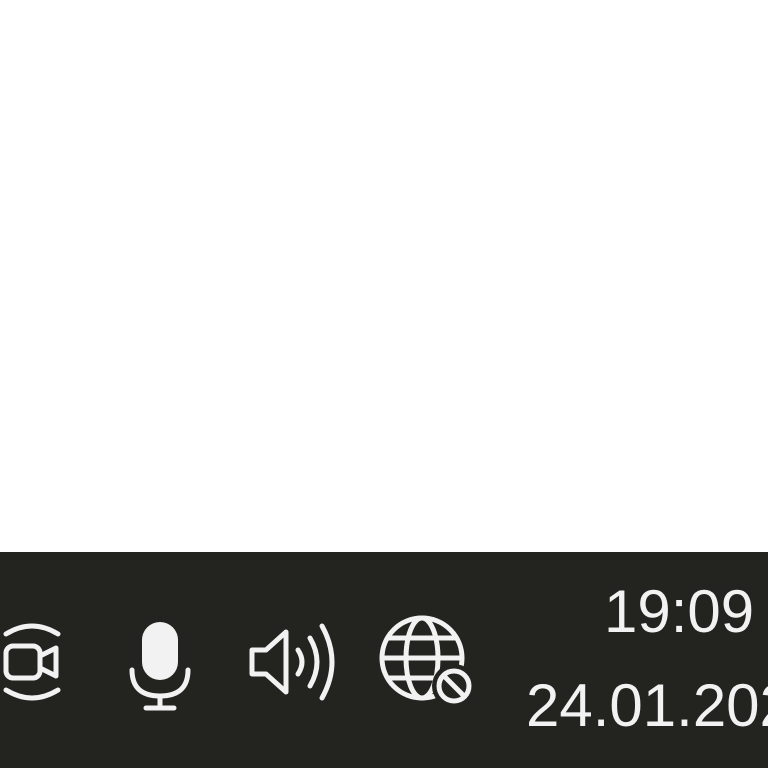 Image resolution: width=768 pixels, height=768 pixels. I want to click on system-clock: 19:09 24.01.2024, so click(639, 666).